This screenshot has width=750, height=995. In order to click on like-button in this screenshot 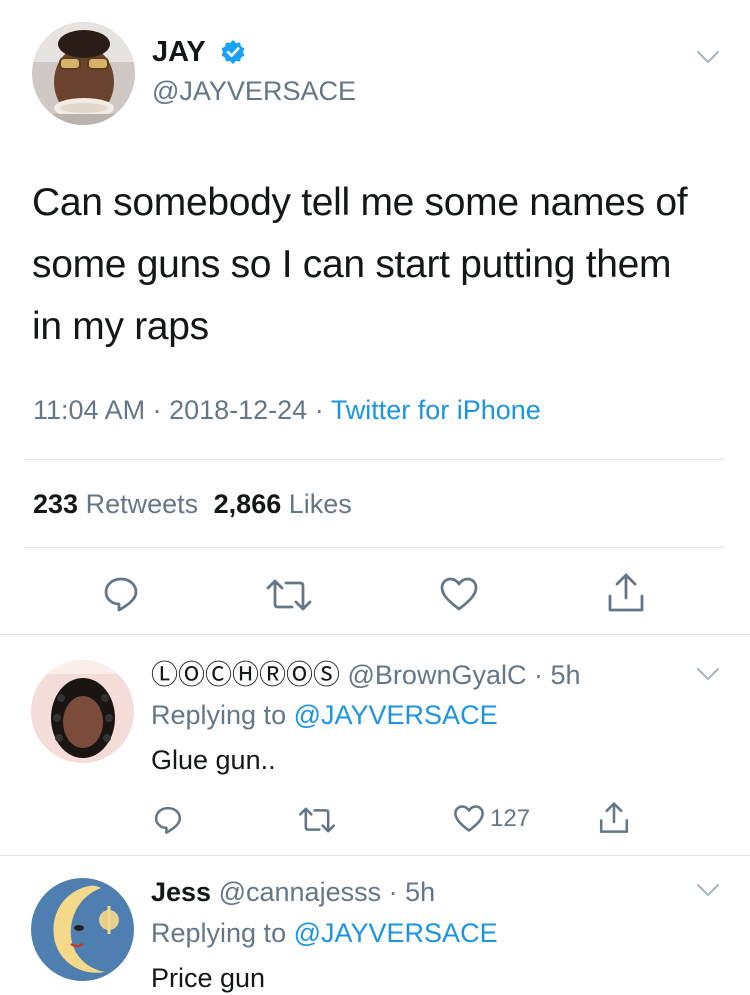, I will do `click(459, 594)`.